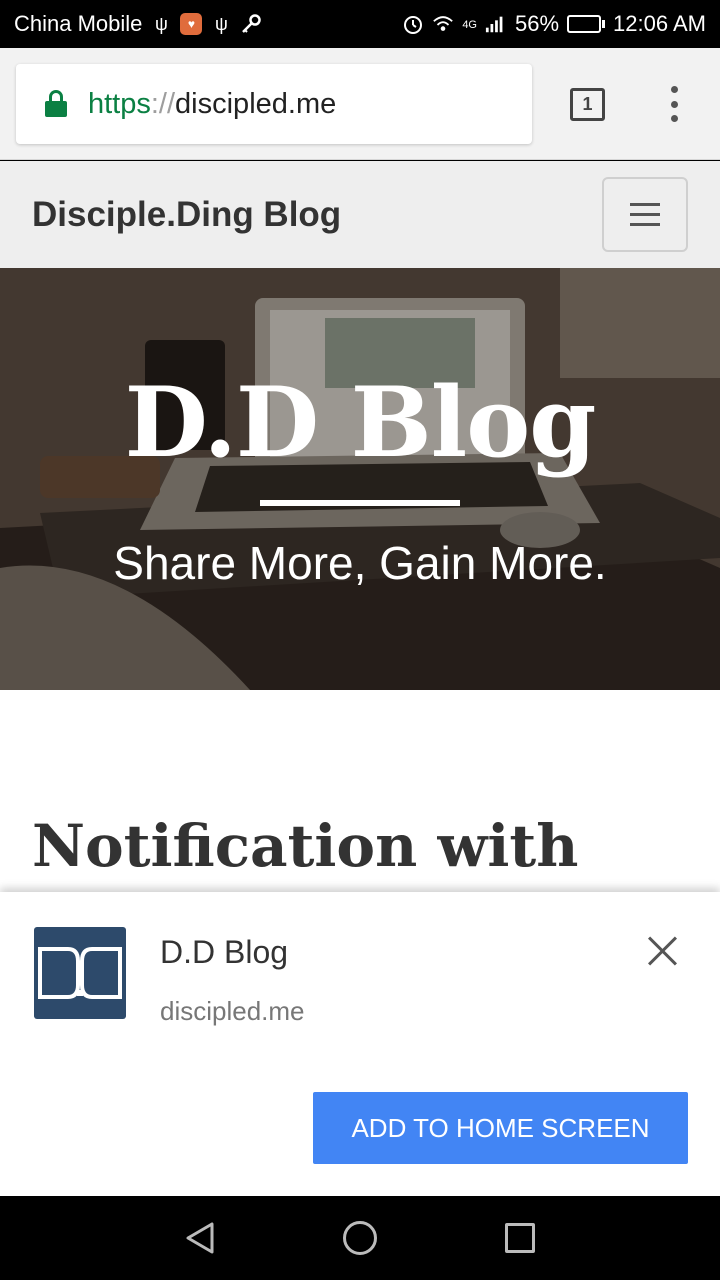  I want to click on app-domain: discipled.me, so click(232, 1011).